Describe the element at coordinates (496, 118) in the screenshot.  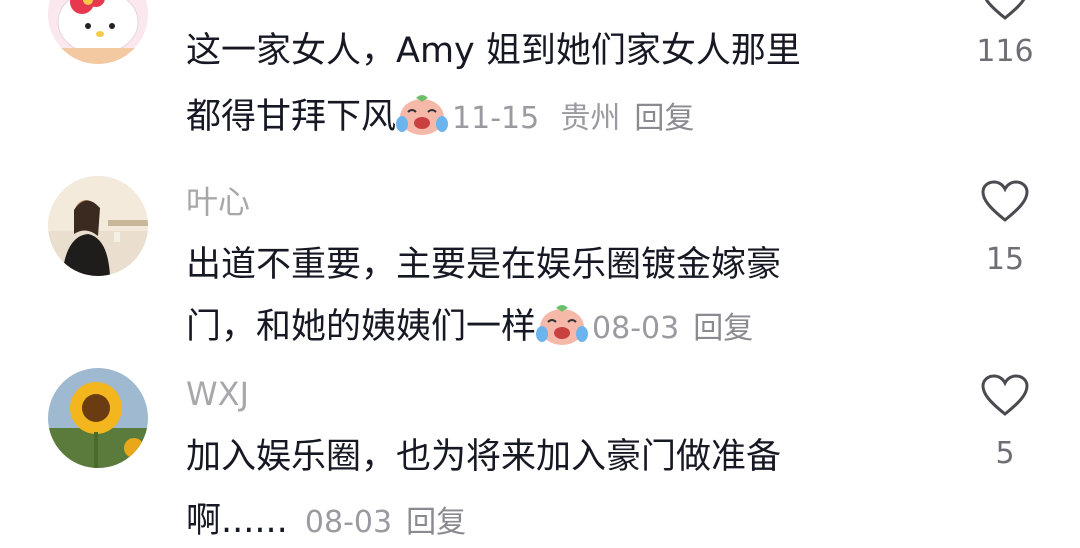
I see `comment-date: 11-15` at that location.